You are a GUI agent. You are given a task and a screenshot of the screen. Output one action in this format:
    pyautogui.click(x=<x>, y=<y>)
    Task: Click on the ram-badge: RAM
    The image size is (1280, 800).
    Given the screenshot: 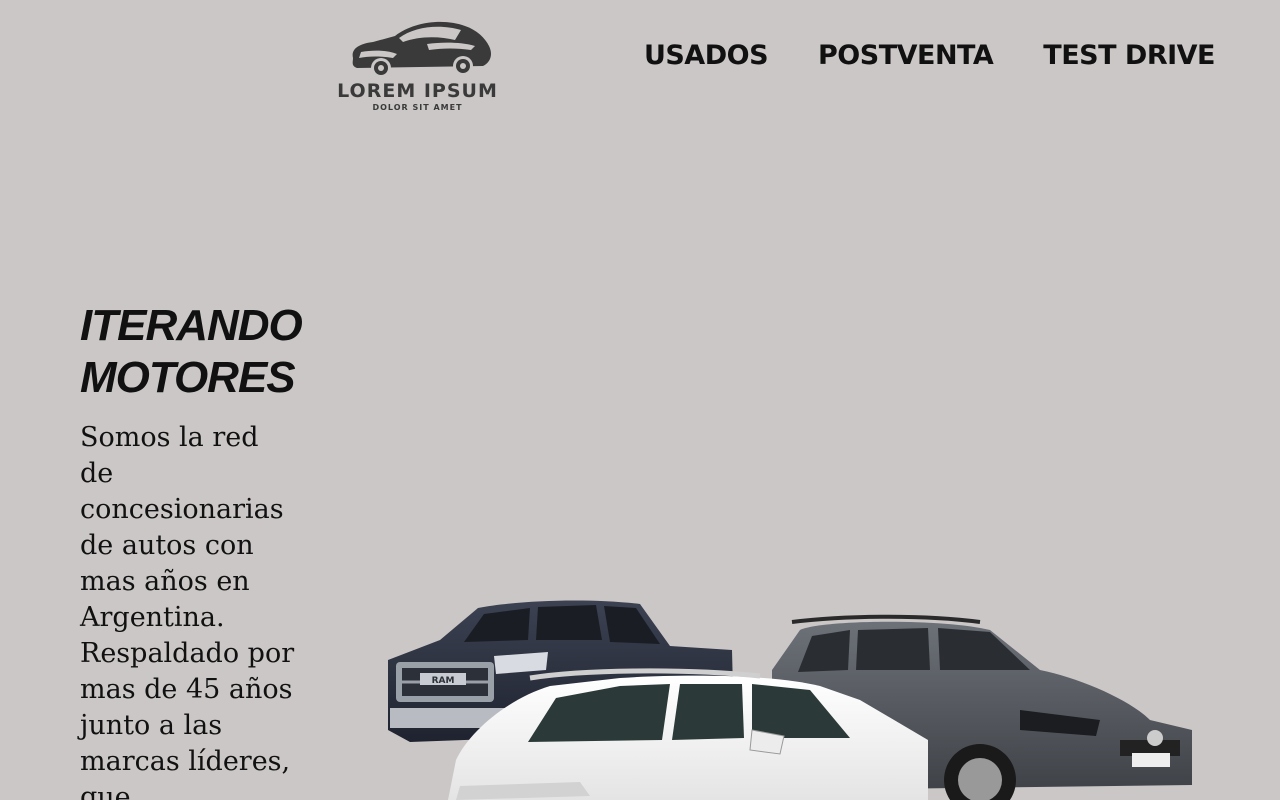 What is the action you would take?
    pyautogui.click(x=443, y=681)
    